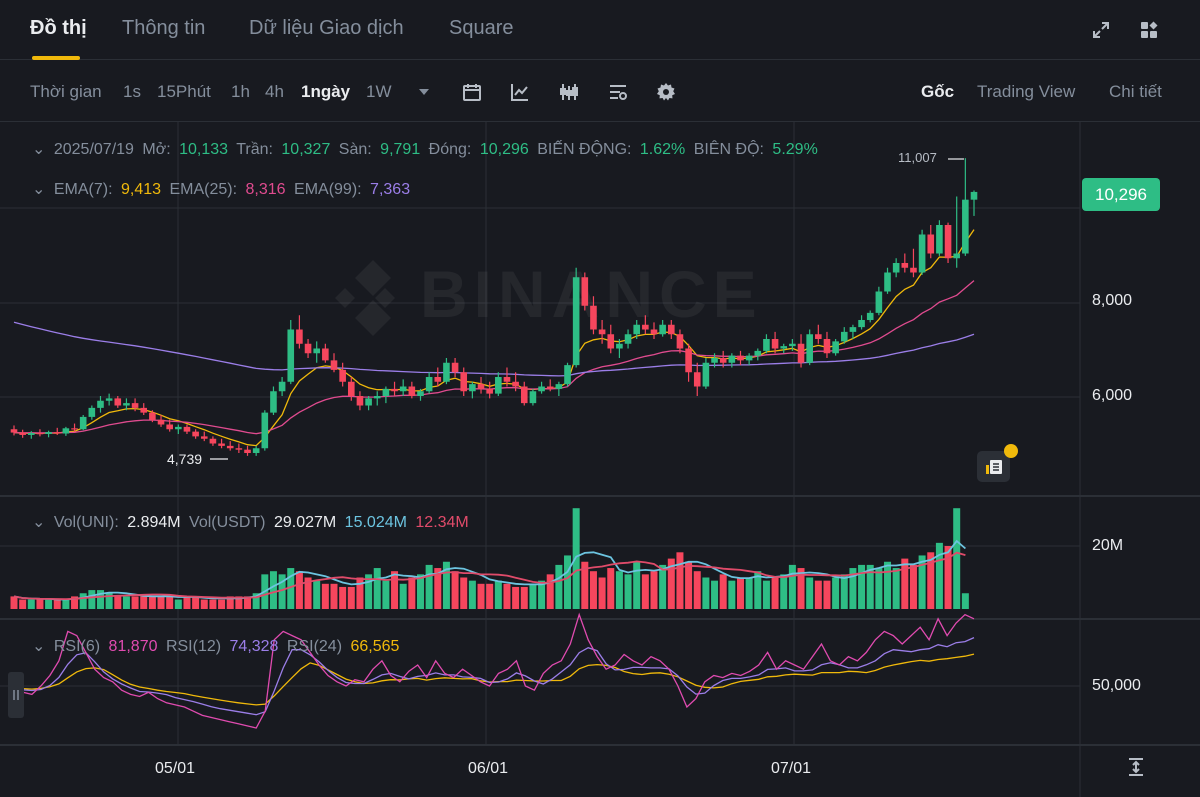  What do you see at coordinates (424, 92) in the screenshot?
I see `interval-dropdown-icon` at bounding box center [424, 92].